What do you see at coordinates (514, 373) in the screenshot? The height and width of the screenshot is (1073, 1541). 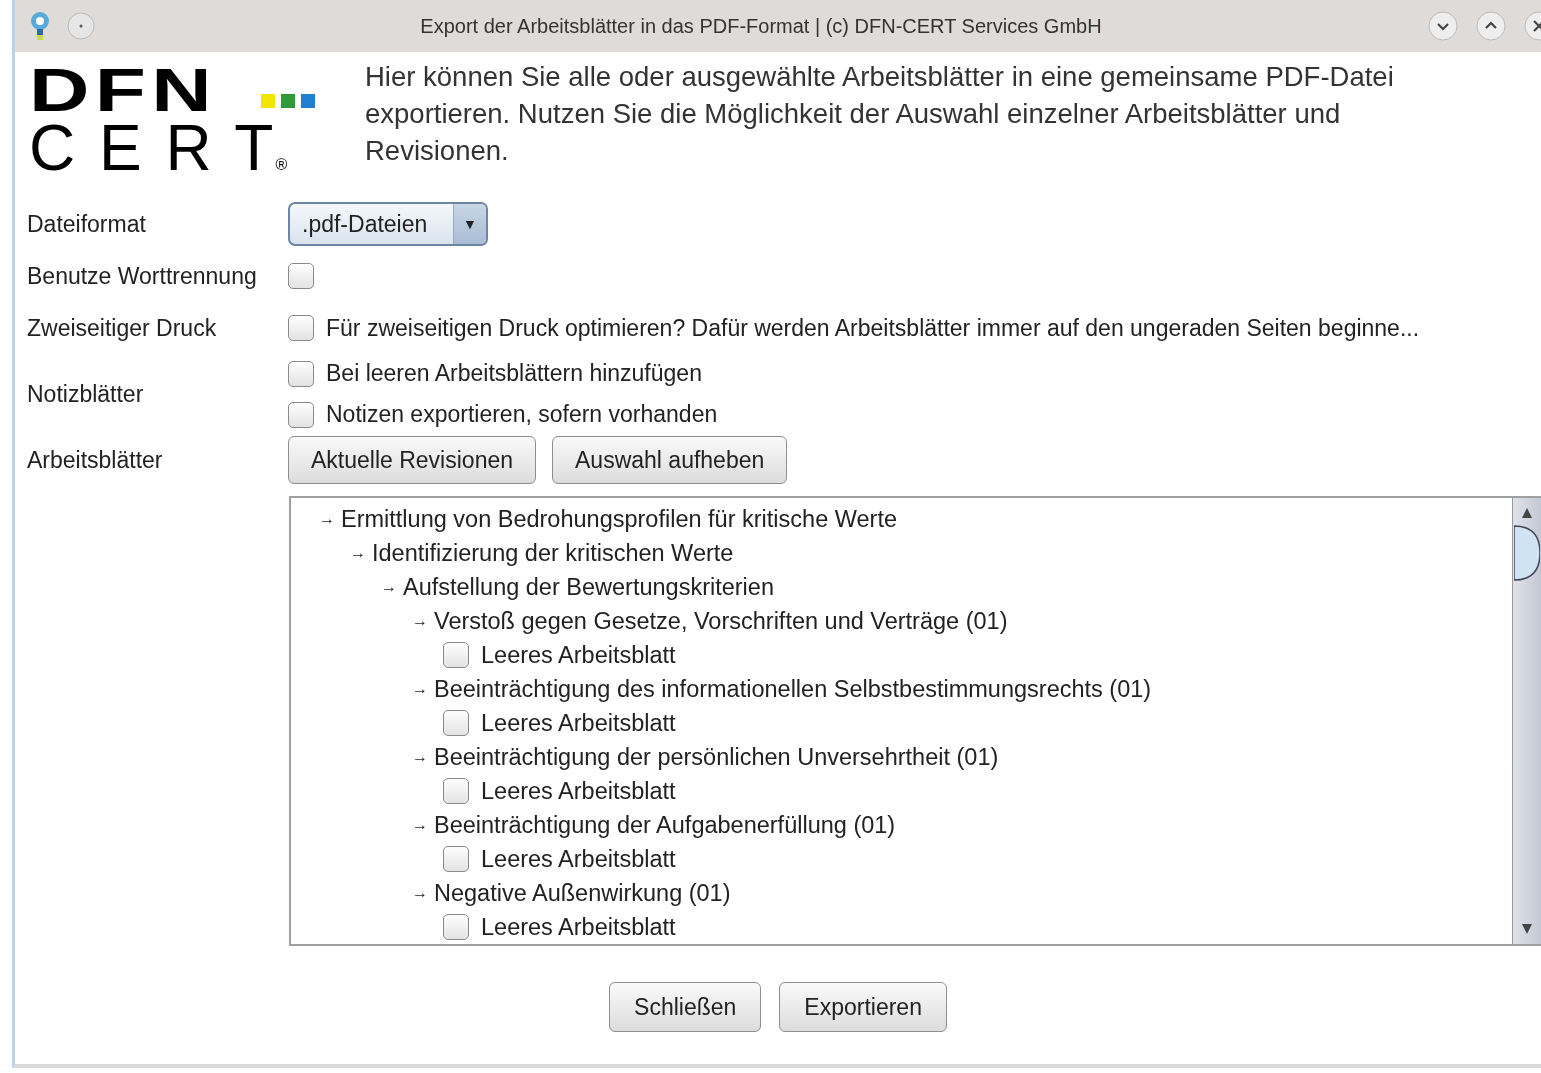 I see `checkbox-label: Bei leeren Arbeitsblättern hinzufügen` at bounding box center [514, 373].